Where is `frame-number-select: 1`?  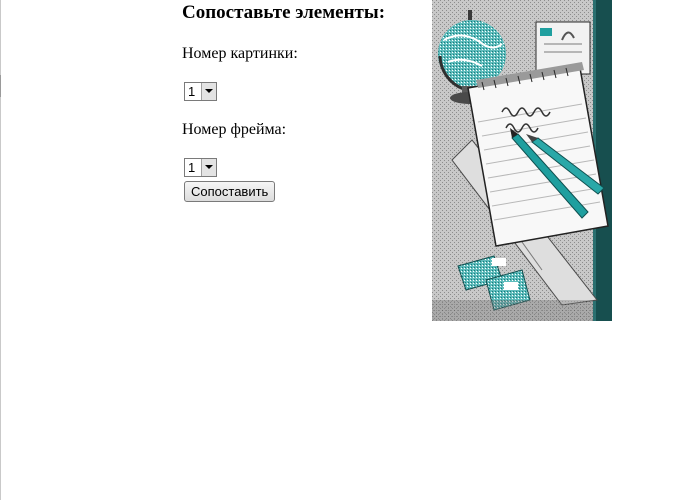
frame-number-select: 1 is located at coordinates (200, 167).